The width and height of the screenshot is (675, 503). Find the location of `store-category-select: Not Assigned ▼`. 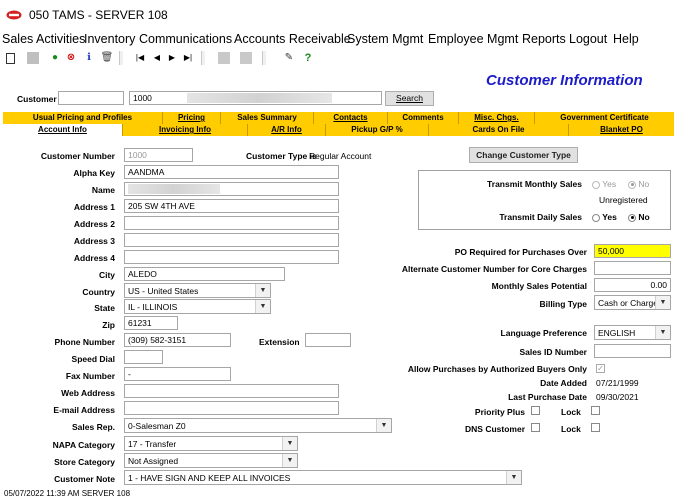

store-category-select: Not Assigned ▼ is located at coordinates (211, 460).